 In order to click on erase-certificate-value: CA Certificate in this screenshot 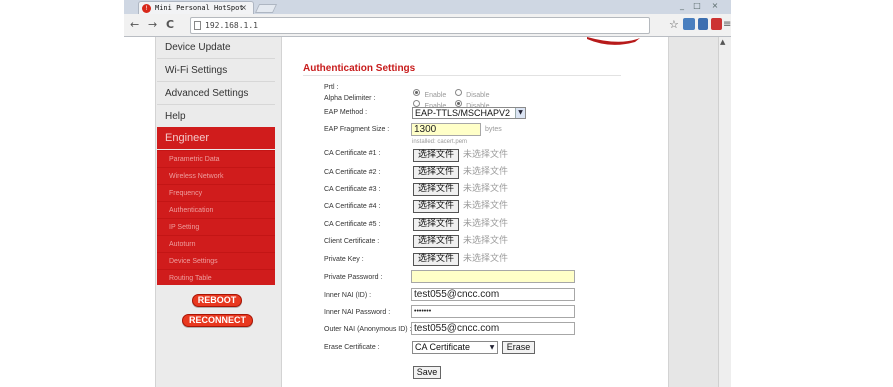, I will do `click(443, 347)`.